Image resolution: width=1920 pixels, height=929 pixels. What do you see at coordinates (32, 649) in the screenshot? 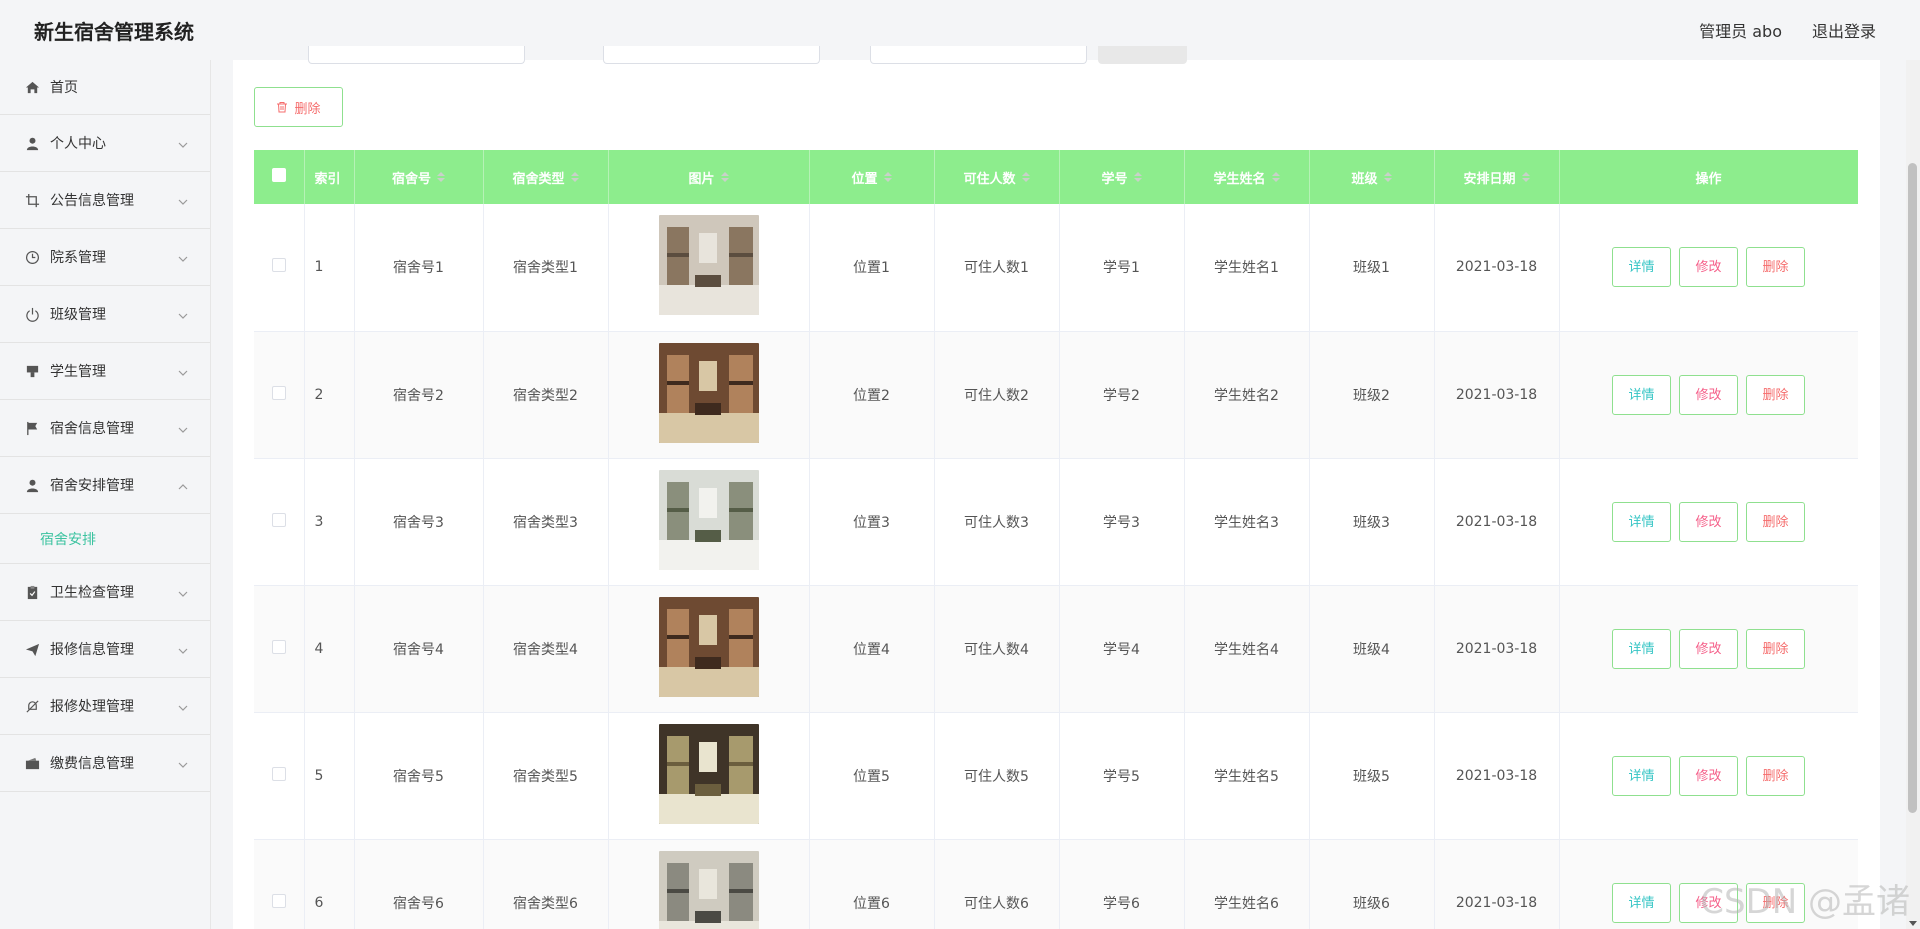
I see `send-icon` at bounding box center [32, 649].